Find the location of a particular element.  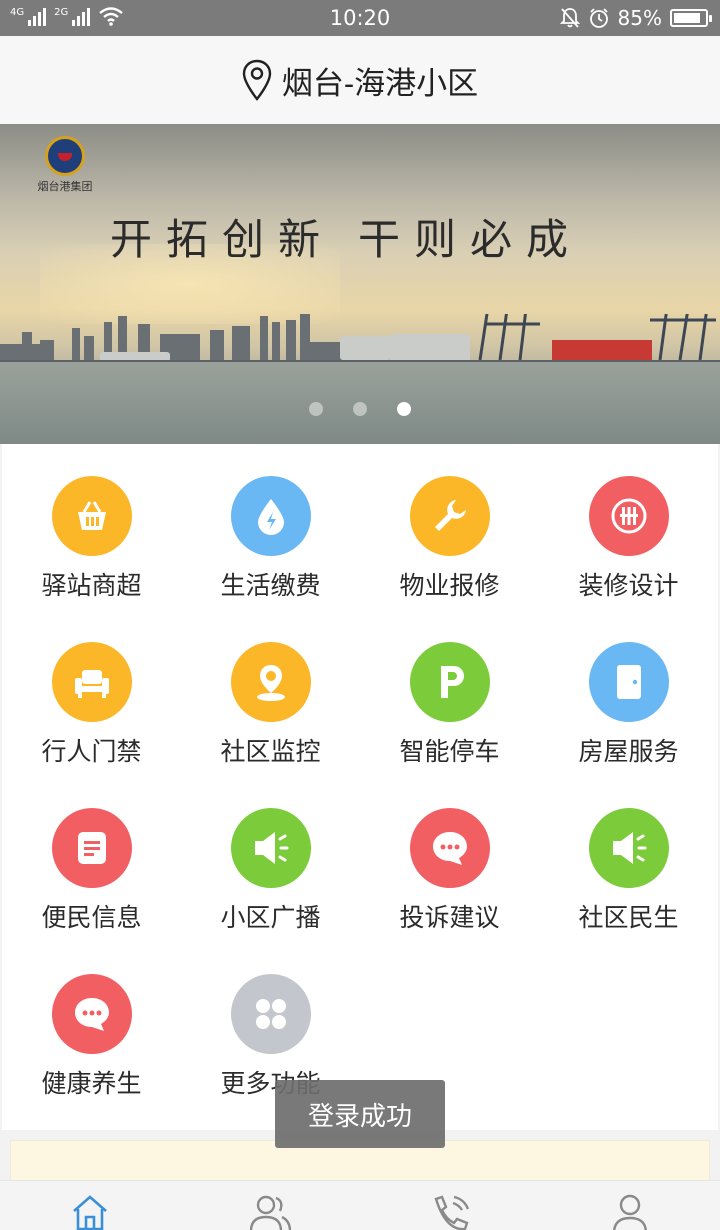

service-item: 社区监控 is located at coordinates (270, 693).